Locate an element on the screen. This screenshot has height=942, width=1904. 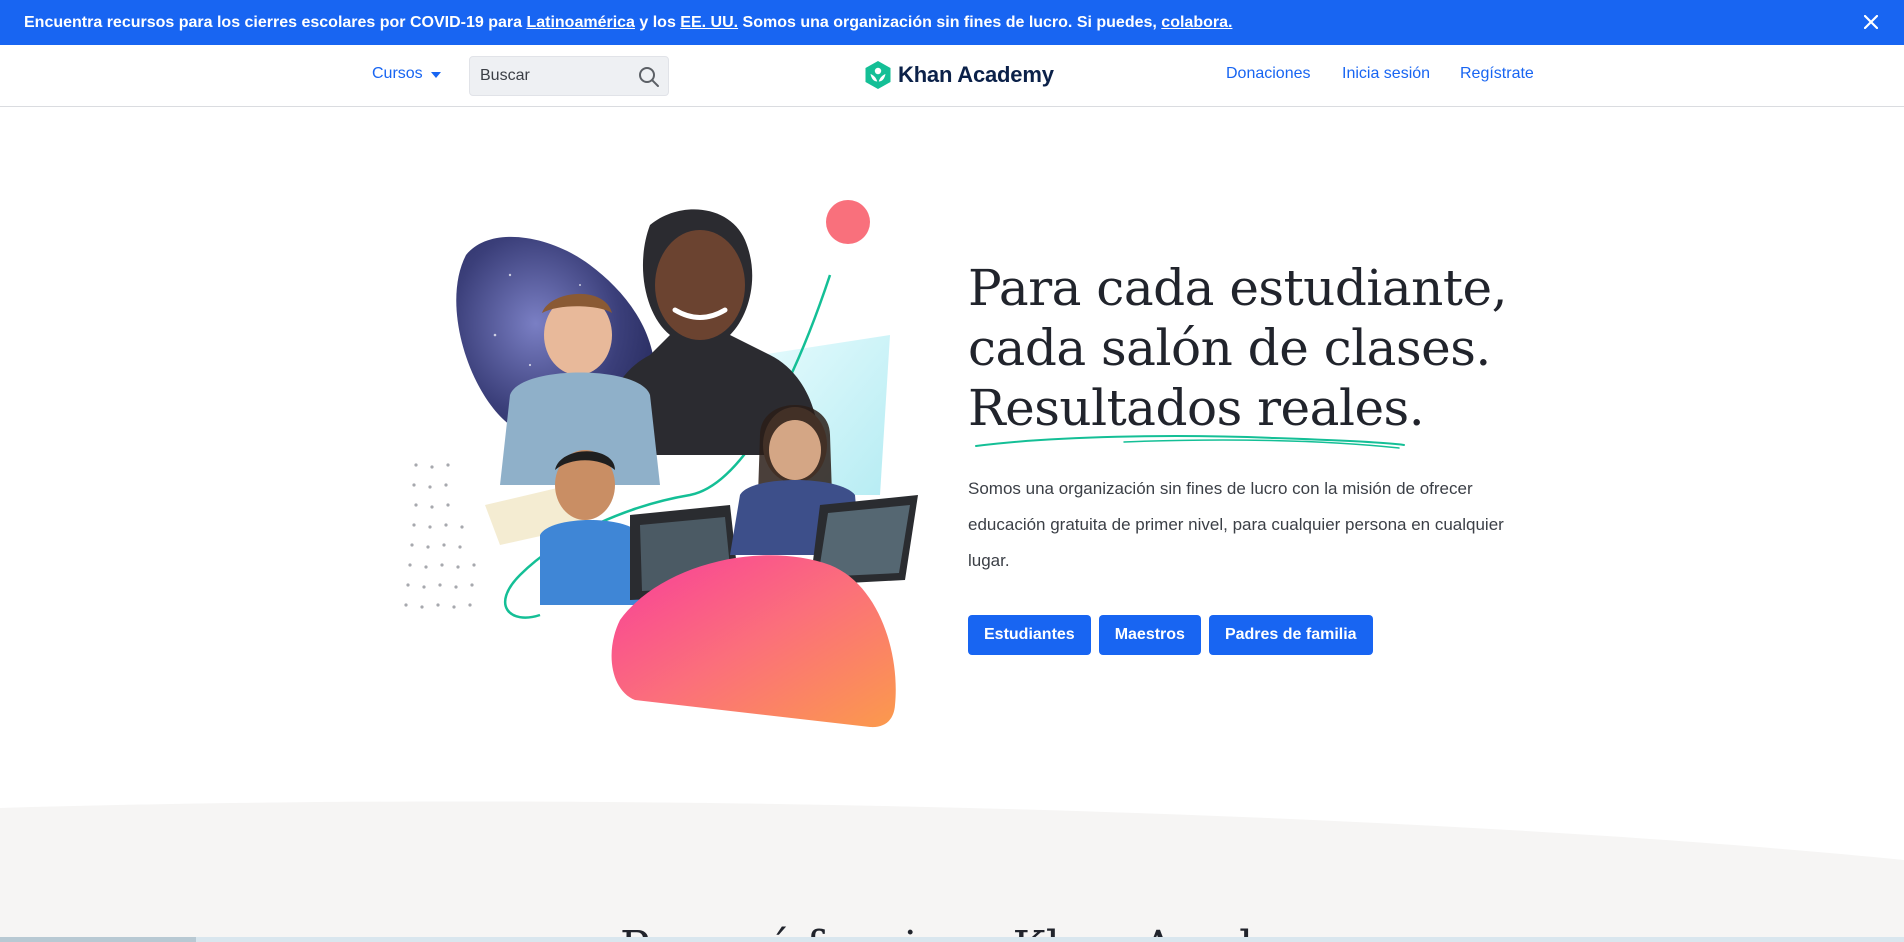
courses-menu-button: Cursos is located at coordinates (406, 74).